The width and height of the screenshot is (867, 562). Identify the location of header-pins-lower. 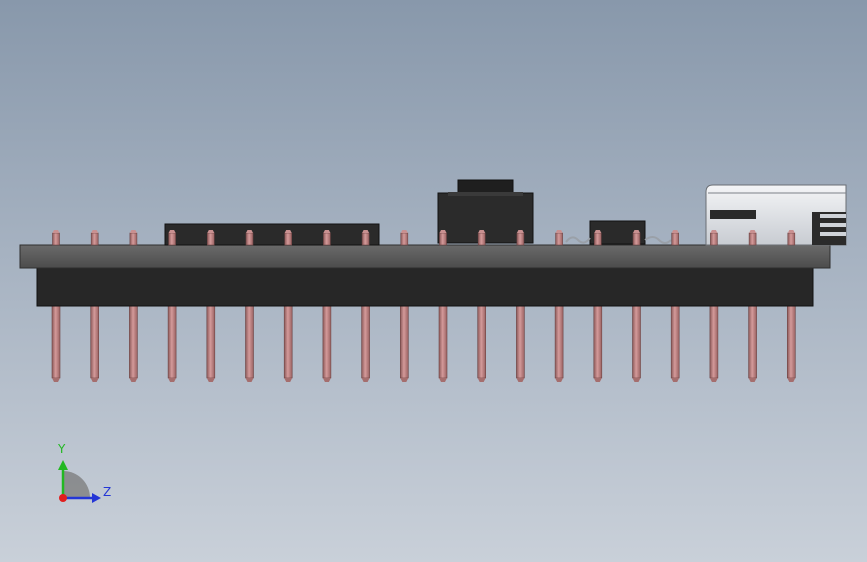
(423, 340).